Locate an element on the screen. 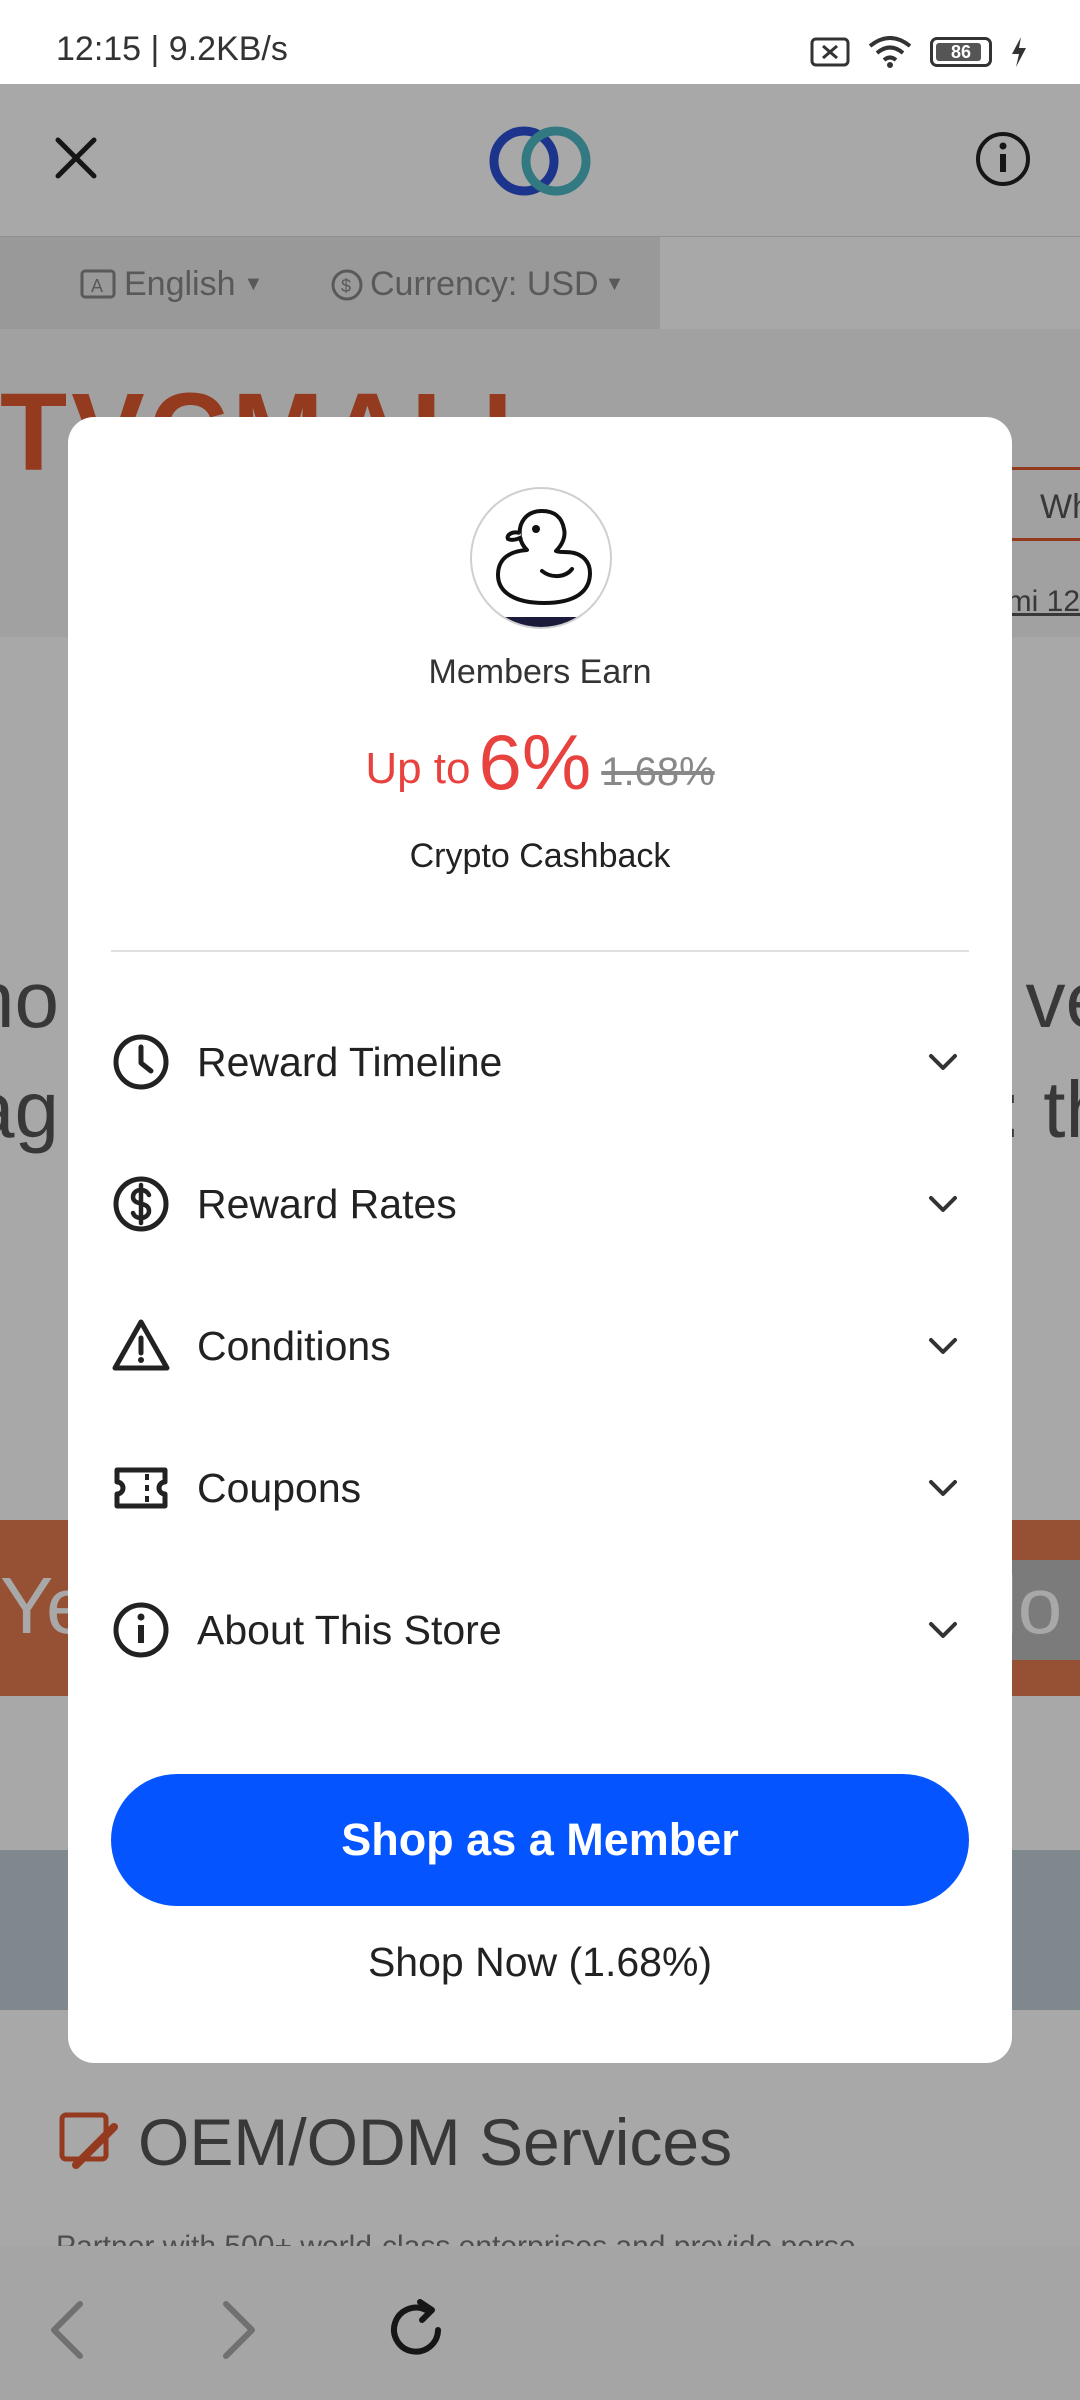  dollar-icon is located at coordinates (141, 1204).